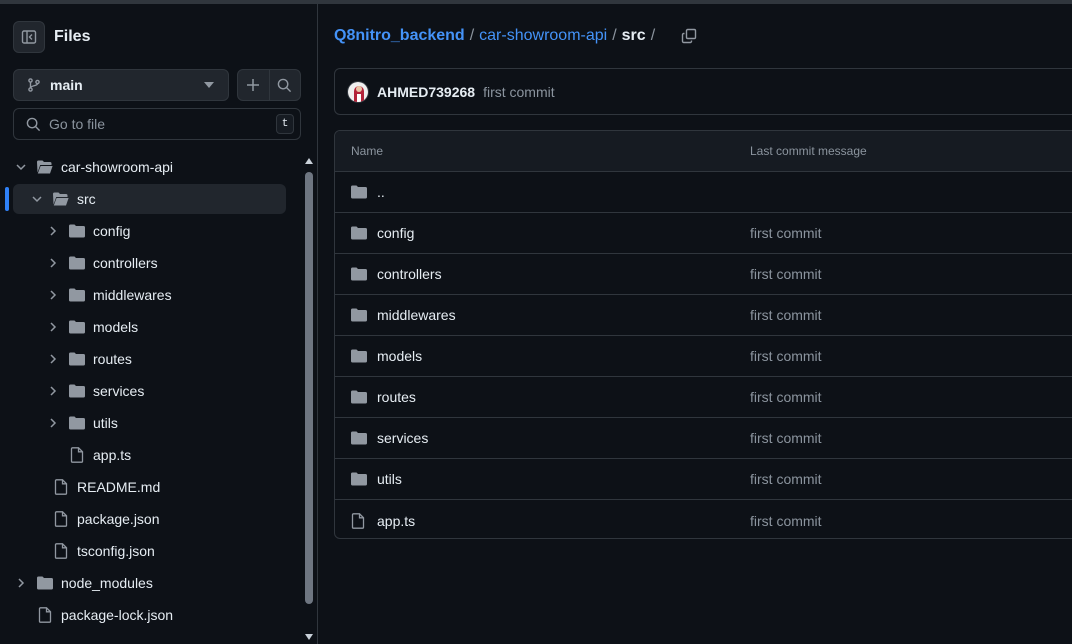 The width and height of the screenshot is (1072, 644). Describe the element at coordinates (118, 519) in the screenshot. I see `tree-item-label: package.json` at that location.